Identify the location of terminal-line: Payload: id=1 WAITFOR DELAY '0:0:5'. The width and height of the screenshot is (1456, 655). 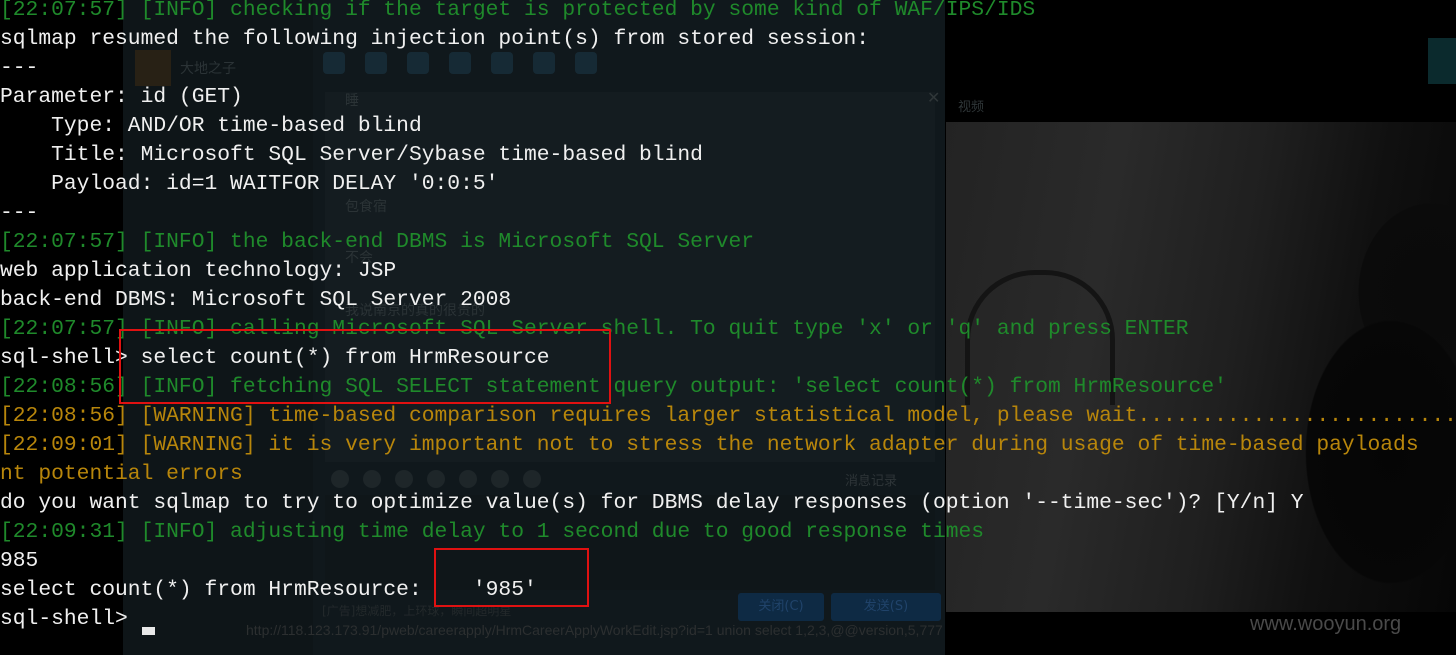
(249, 184).